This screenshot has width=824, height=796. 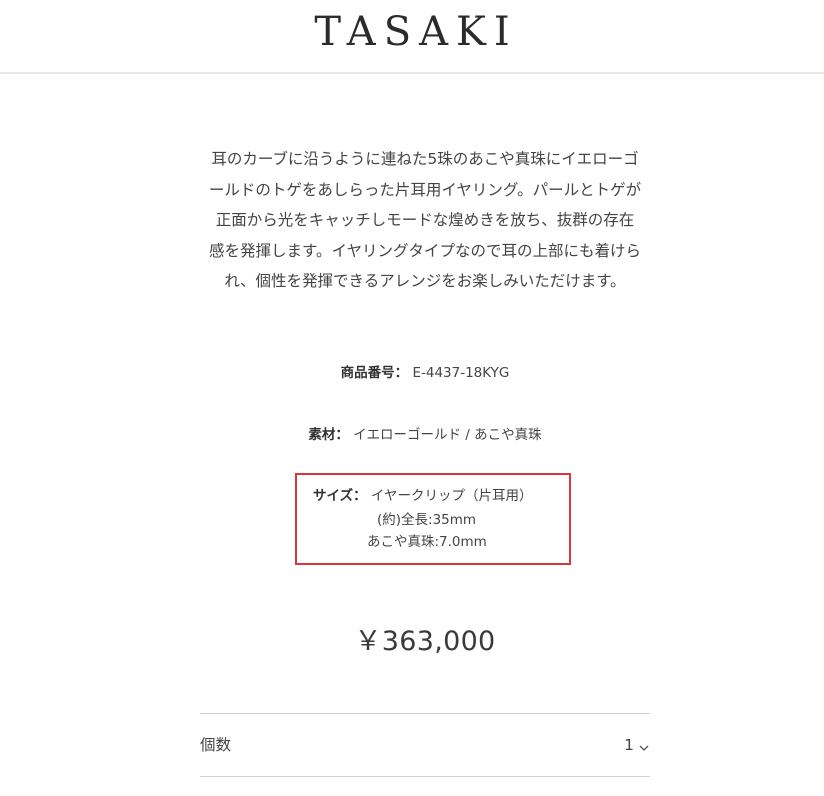 What do you see at coordinates (425, 641) in the screenshot?
I see `product-price: ￥363,000` at bounding box center [425, 641].